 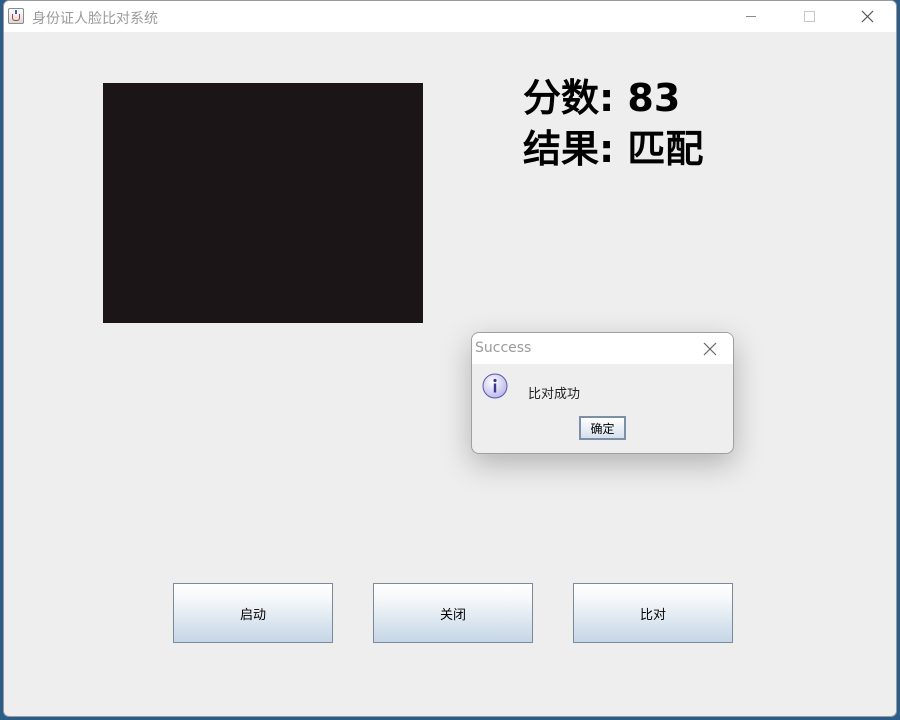 I want to click on compare-button: 比对, so click(x=653, y=613).